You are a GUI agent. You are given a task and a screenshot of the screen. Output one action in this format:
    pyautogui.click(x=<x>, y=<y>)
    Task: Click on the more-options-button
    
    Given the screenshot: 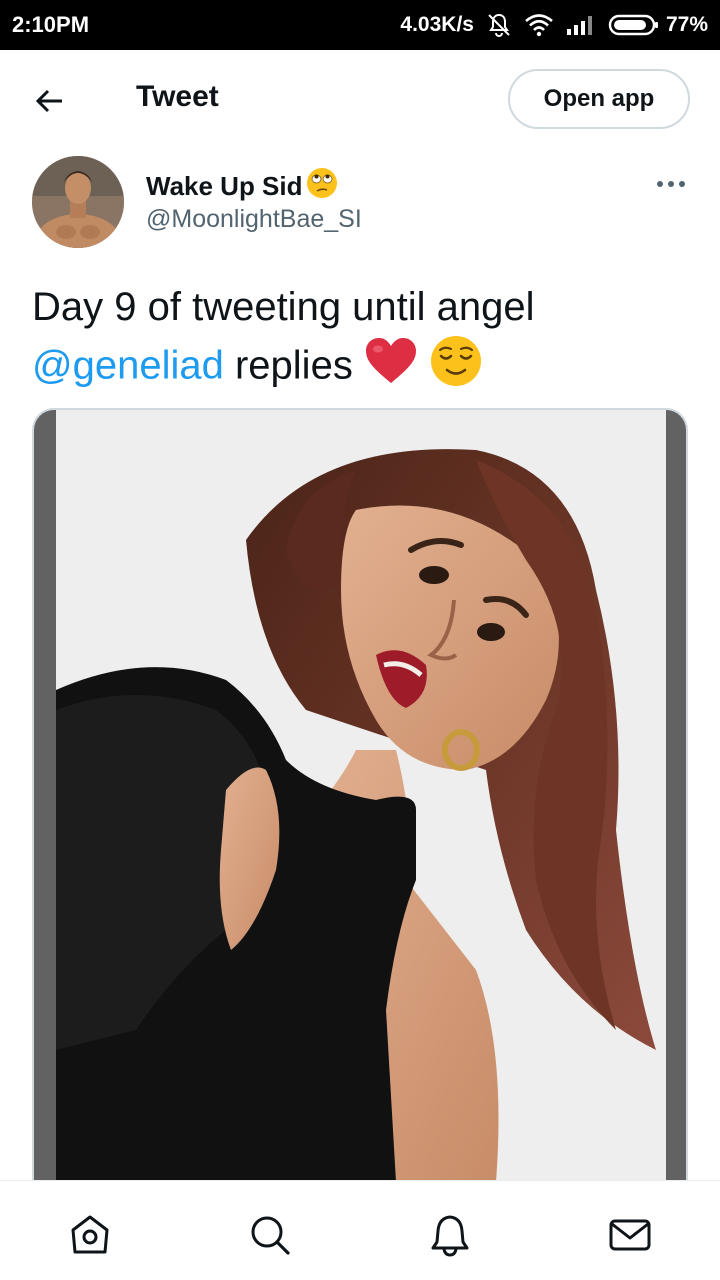 What is the action you would take?
    pyautogui.click(x=671, y=184)
    